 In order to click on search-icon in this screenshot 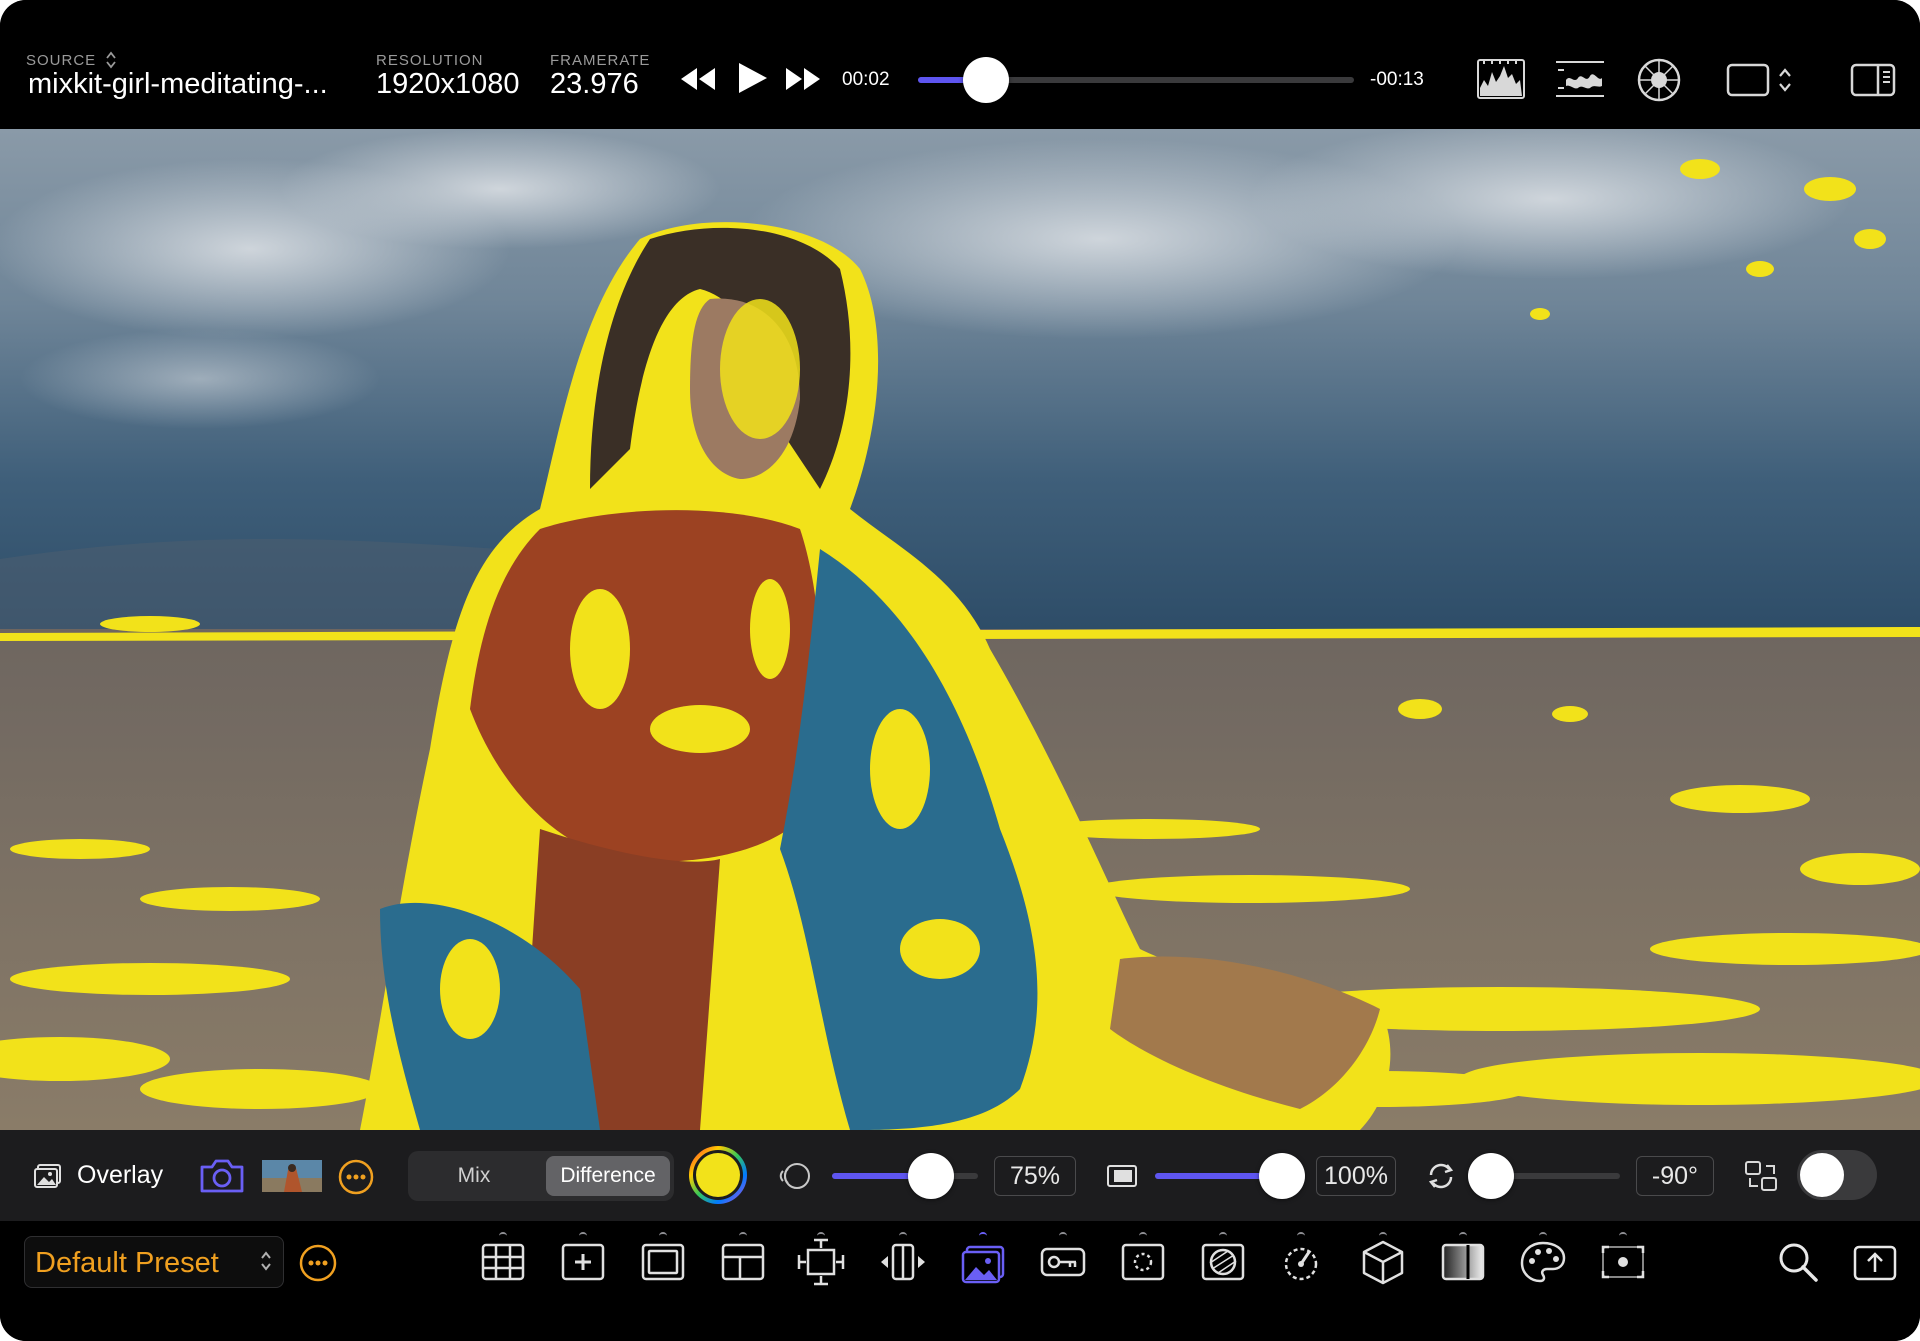, I will do `click(1798, 1262)`.